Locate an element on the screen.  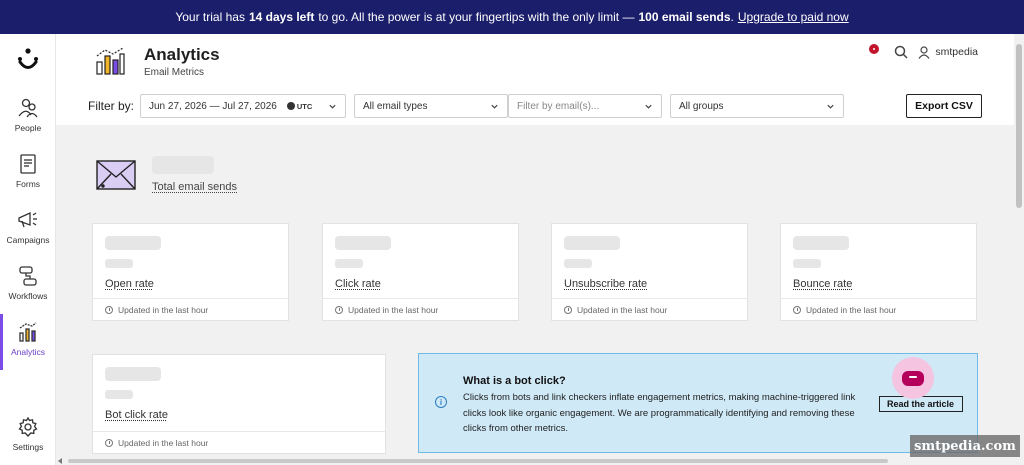
header-actions: smtpedia is located at coordinates (923, 52).